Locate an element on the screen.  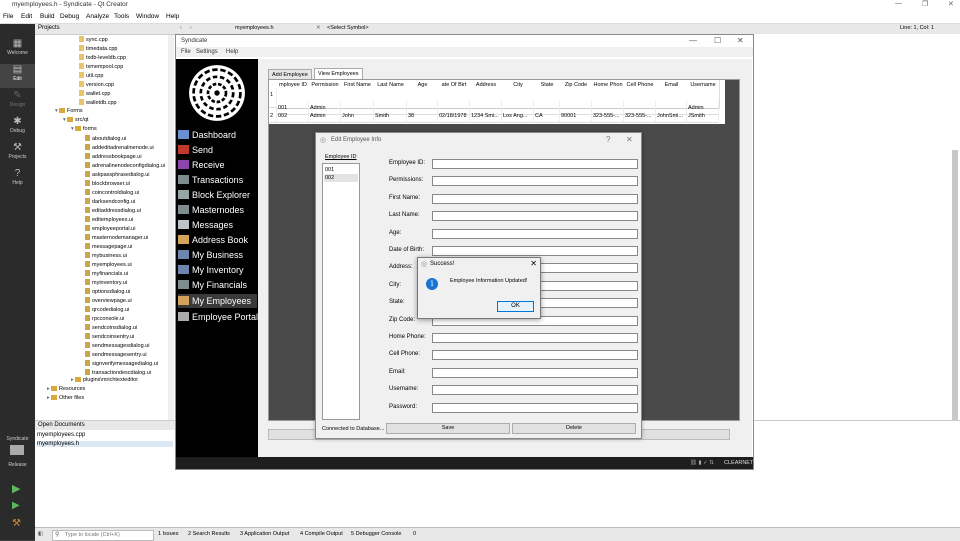
output-tab-more: 0 is located at coordinates (414, 534).